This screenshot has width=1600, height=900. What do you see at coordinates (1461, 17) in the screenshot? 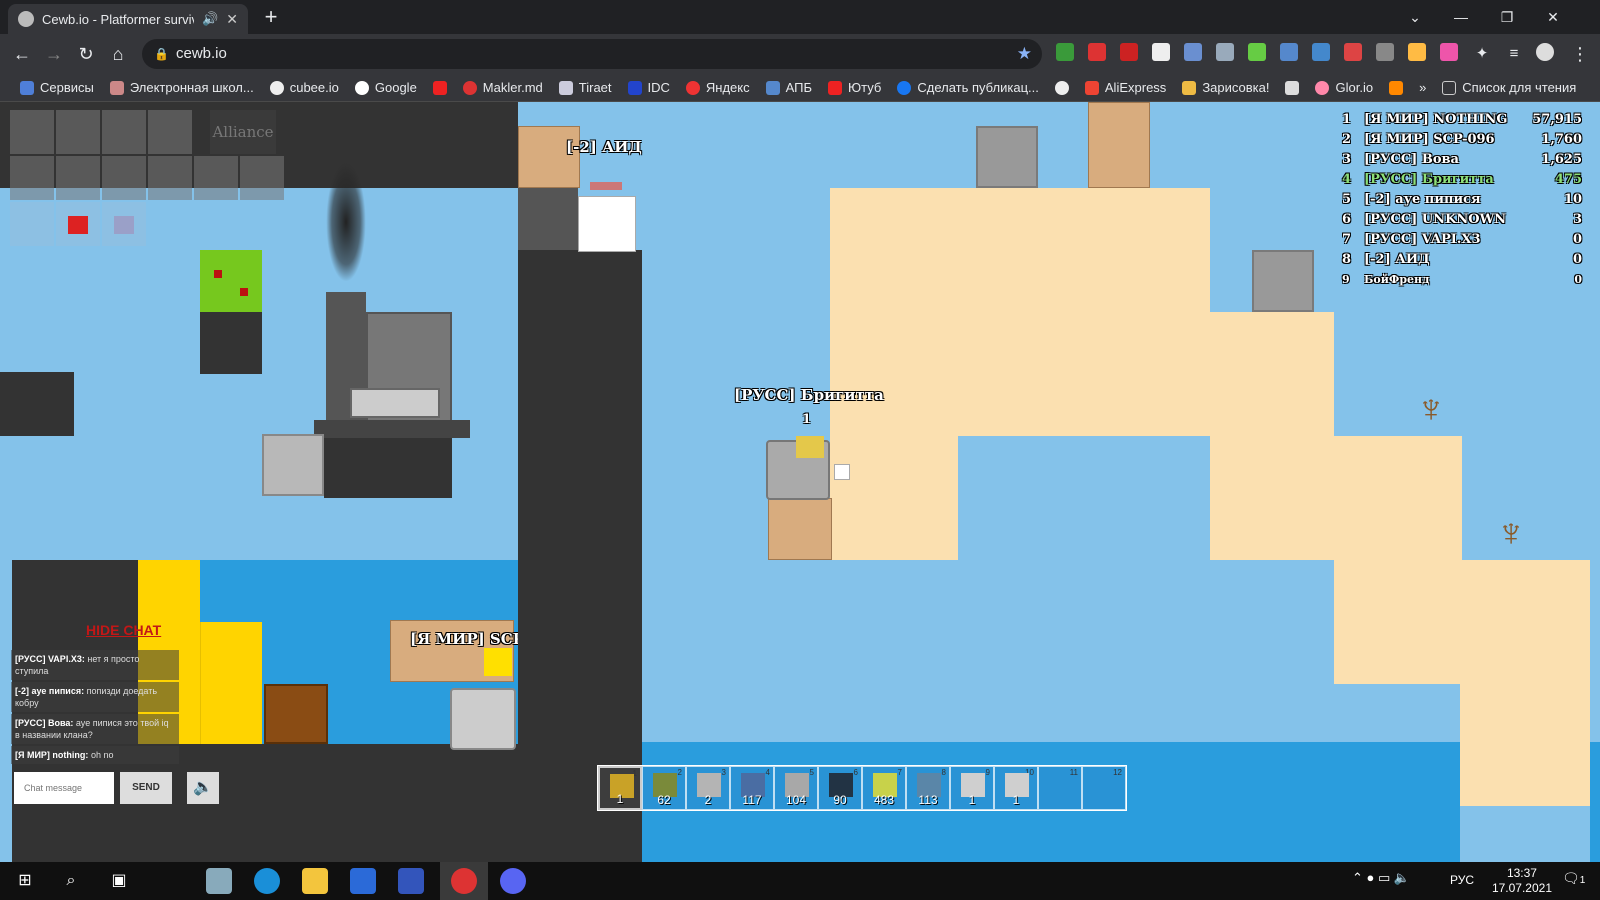
I see `minimize-button: —` at bounding box center [1461, 17].